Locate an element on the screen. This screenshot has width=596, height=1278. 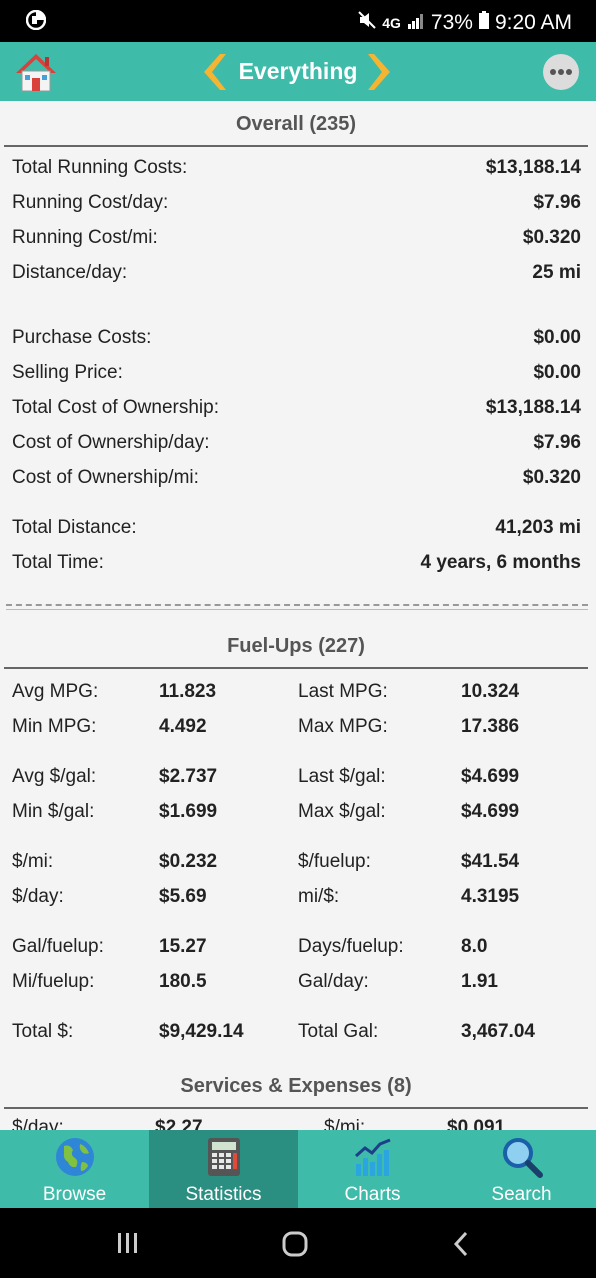
stat-value: 4.492 is located at coordinates (183, 726).